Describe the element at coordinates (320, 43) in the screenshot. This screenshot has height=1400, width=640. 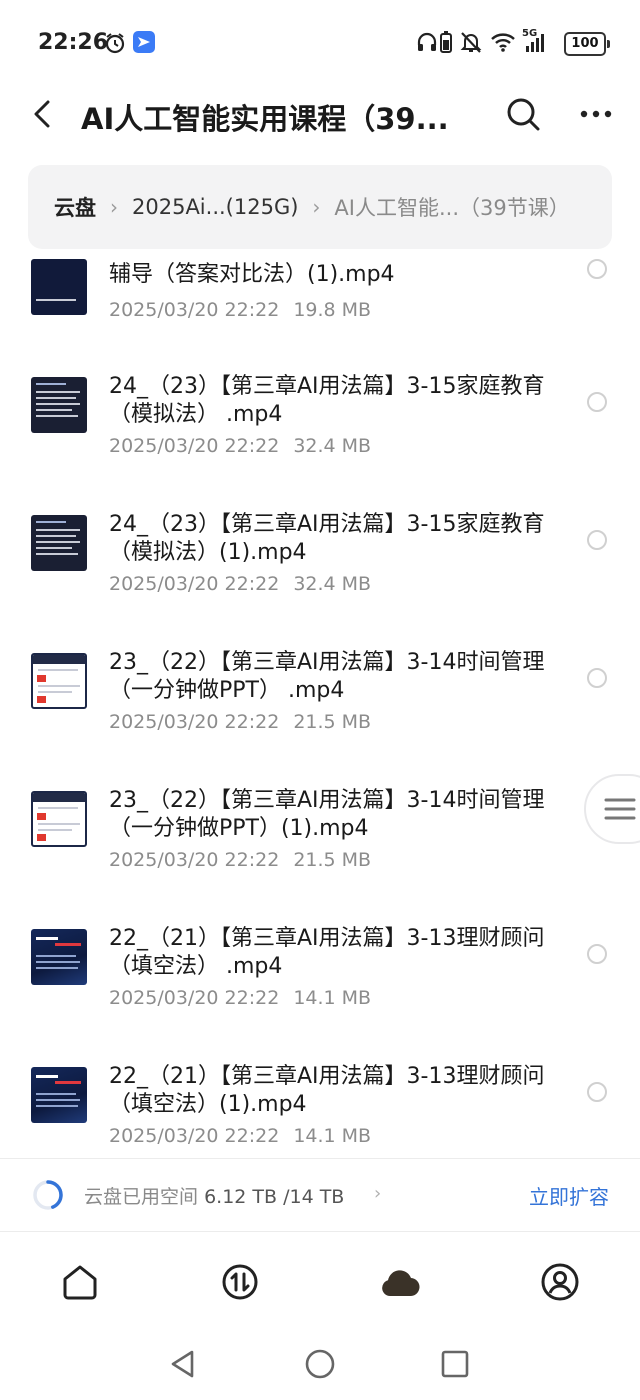
I see `status-bar: 22:26 5G 100` at that location.